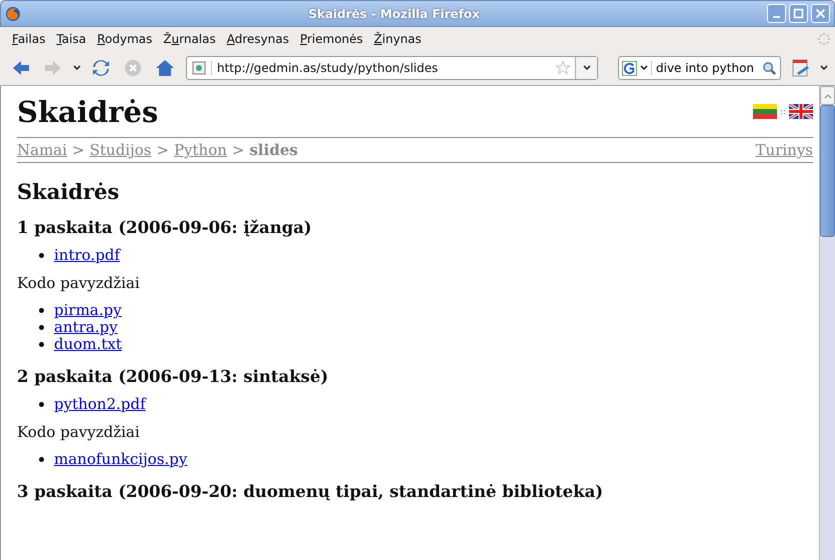 This screenshot has height=560, width=835. I want to click on menu-item: Adresynas, so click(257, 39).